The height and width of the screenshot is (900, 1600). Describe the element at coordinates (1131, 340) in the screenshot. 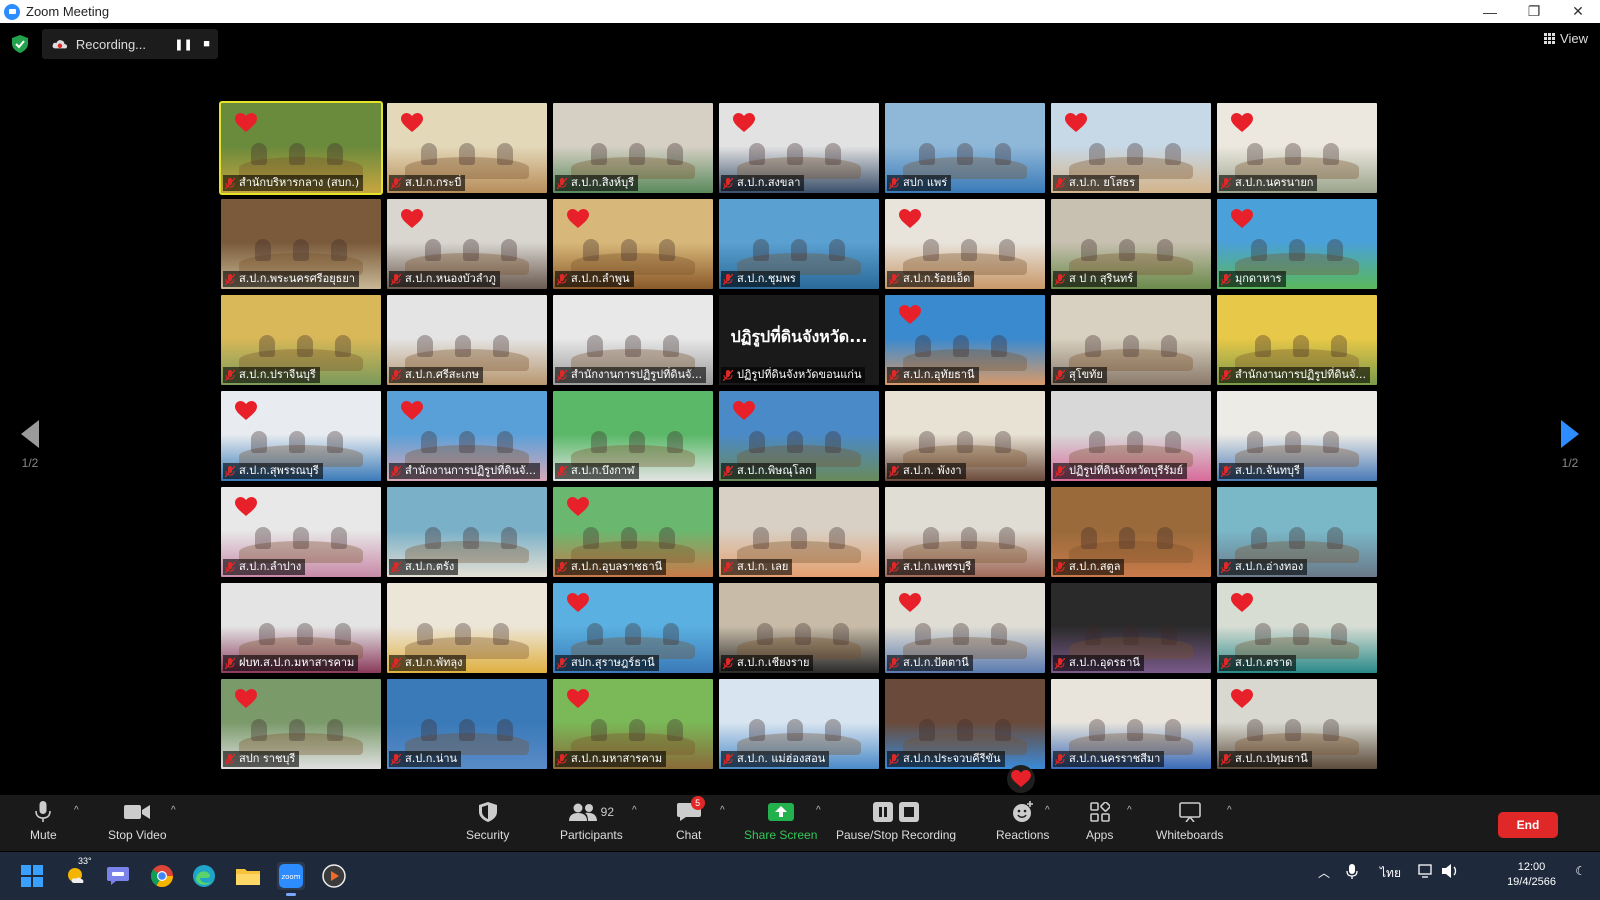

I see `participant-video-tile: สุโขทัย` at that location.